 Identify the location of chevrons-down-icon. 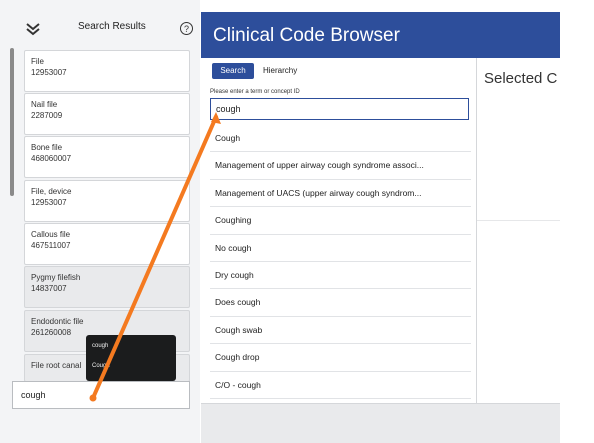
(33, 29).